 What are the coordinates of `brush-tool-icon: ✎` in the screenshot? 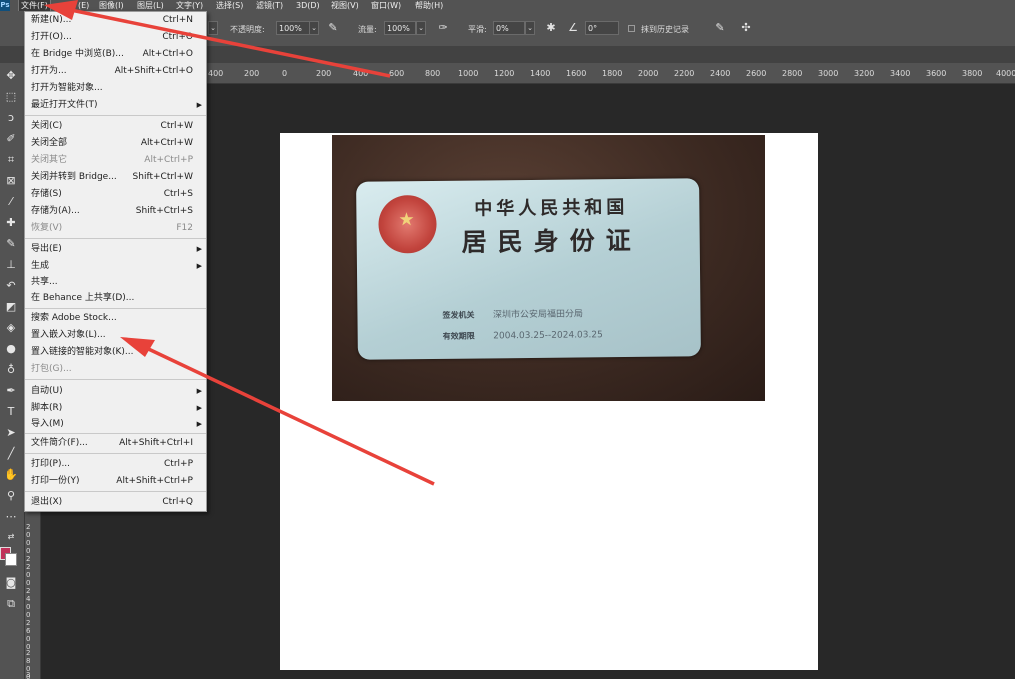 It's located at (11, 244).